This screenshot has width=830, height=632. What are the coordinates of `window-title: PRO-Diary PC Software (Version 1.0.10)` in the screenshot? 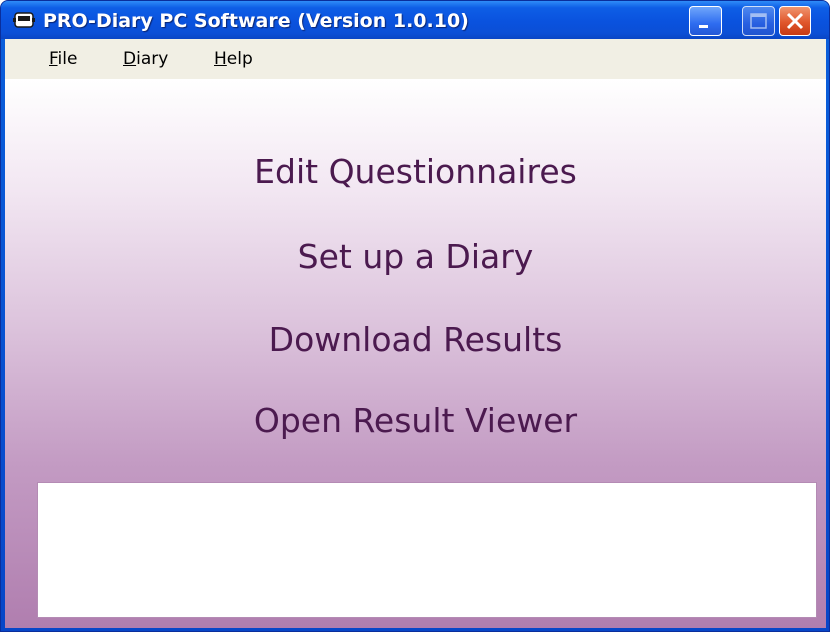 It's located at (256, 21).